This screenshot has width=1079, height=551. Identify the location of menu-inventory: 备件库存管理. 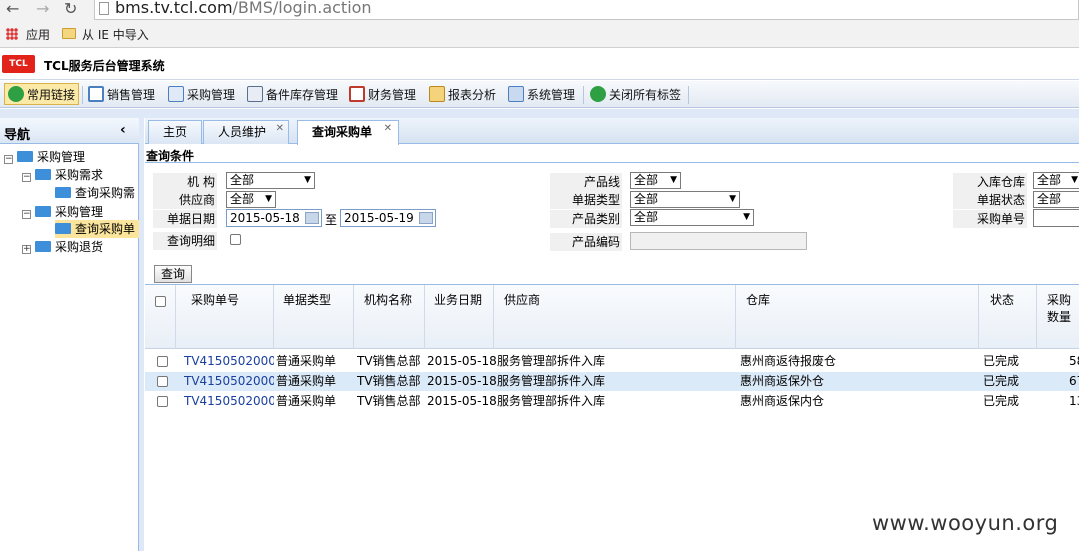
(292, 95).